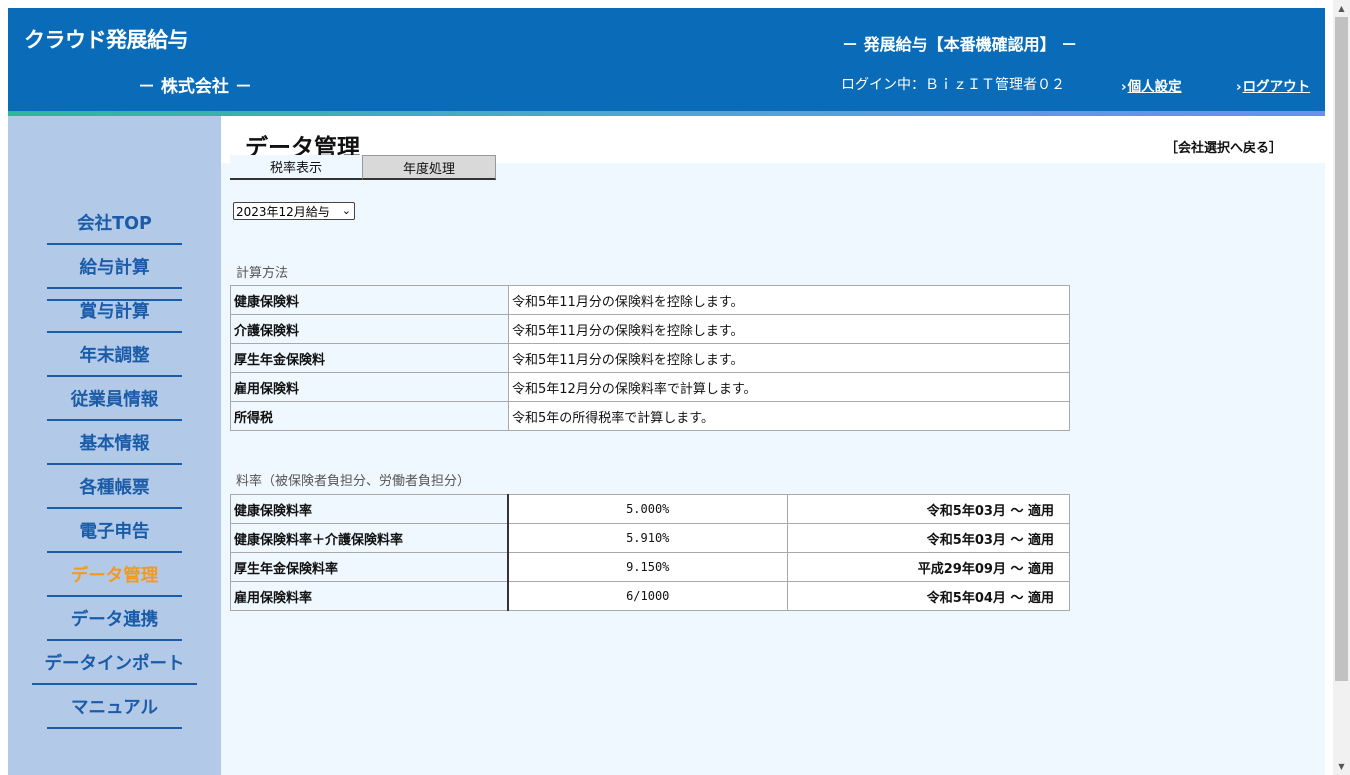 This screenshot has width=1350, height=775. Describe the element at coordinates (928, 596) in the screenshot. I see `rate-period: 令和5年04月 ～ 適用` at that location.